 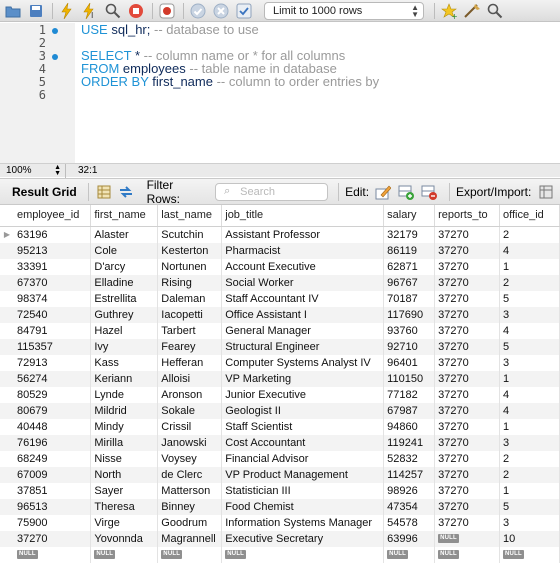 What do you see at coordinates (190, 234) in the screenshot?
I see `table-cell-last-name: Scutchin` at bounding box center [190, 234].